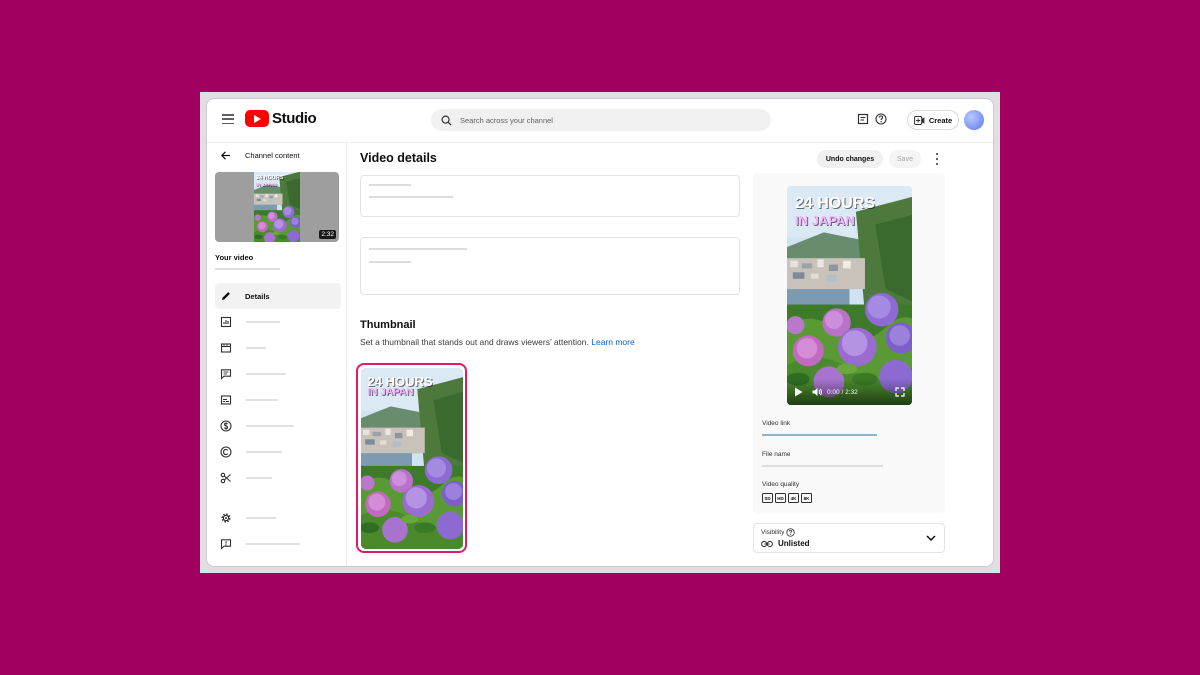 The width and height of the screenshot is (1200, 675). Describe the element at coordinates (278, 322) in the screenshot. I see `sidebar-item-analytics` at that location.